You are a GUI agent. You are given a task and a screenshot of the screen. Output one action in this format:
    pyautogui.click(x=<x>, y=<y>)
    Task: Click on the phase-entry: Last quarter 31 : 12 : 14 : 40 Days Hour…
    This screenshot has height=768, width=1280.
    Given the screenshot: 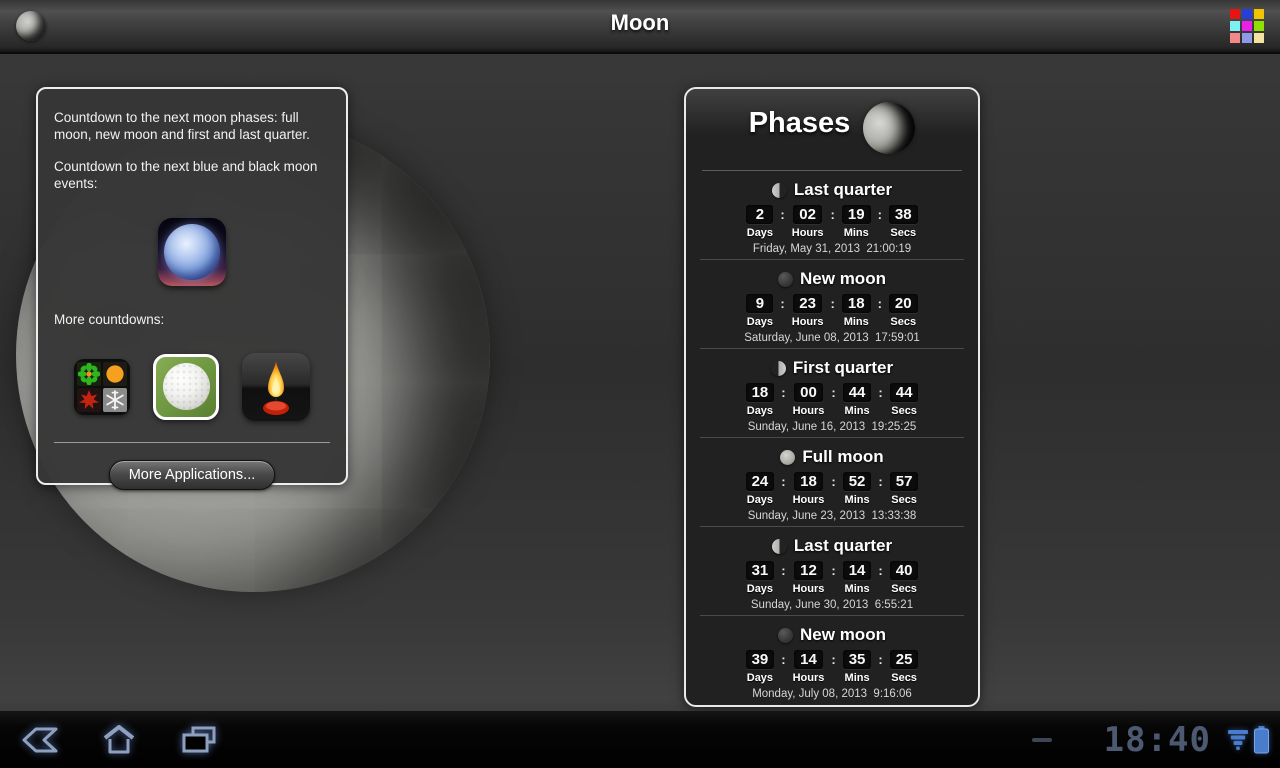 What is the action you would take?
    pyautogui.click(x=832, y=571)
    